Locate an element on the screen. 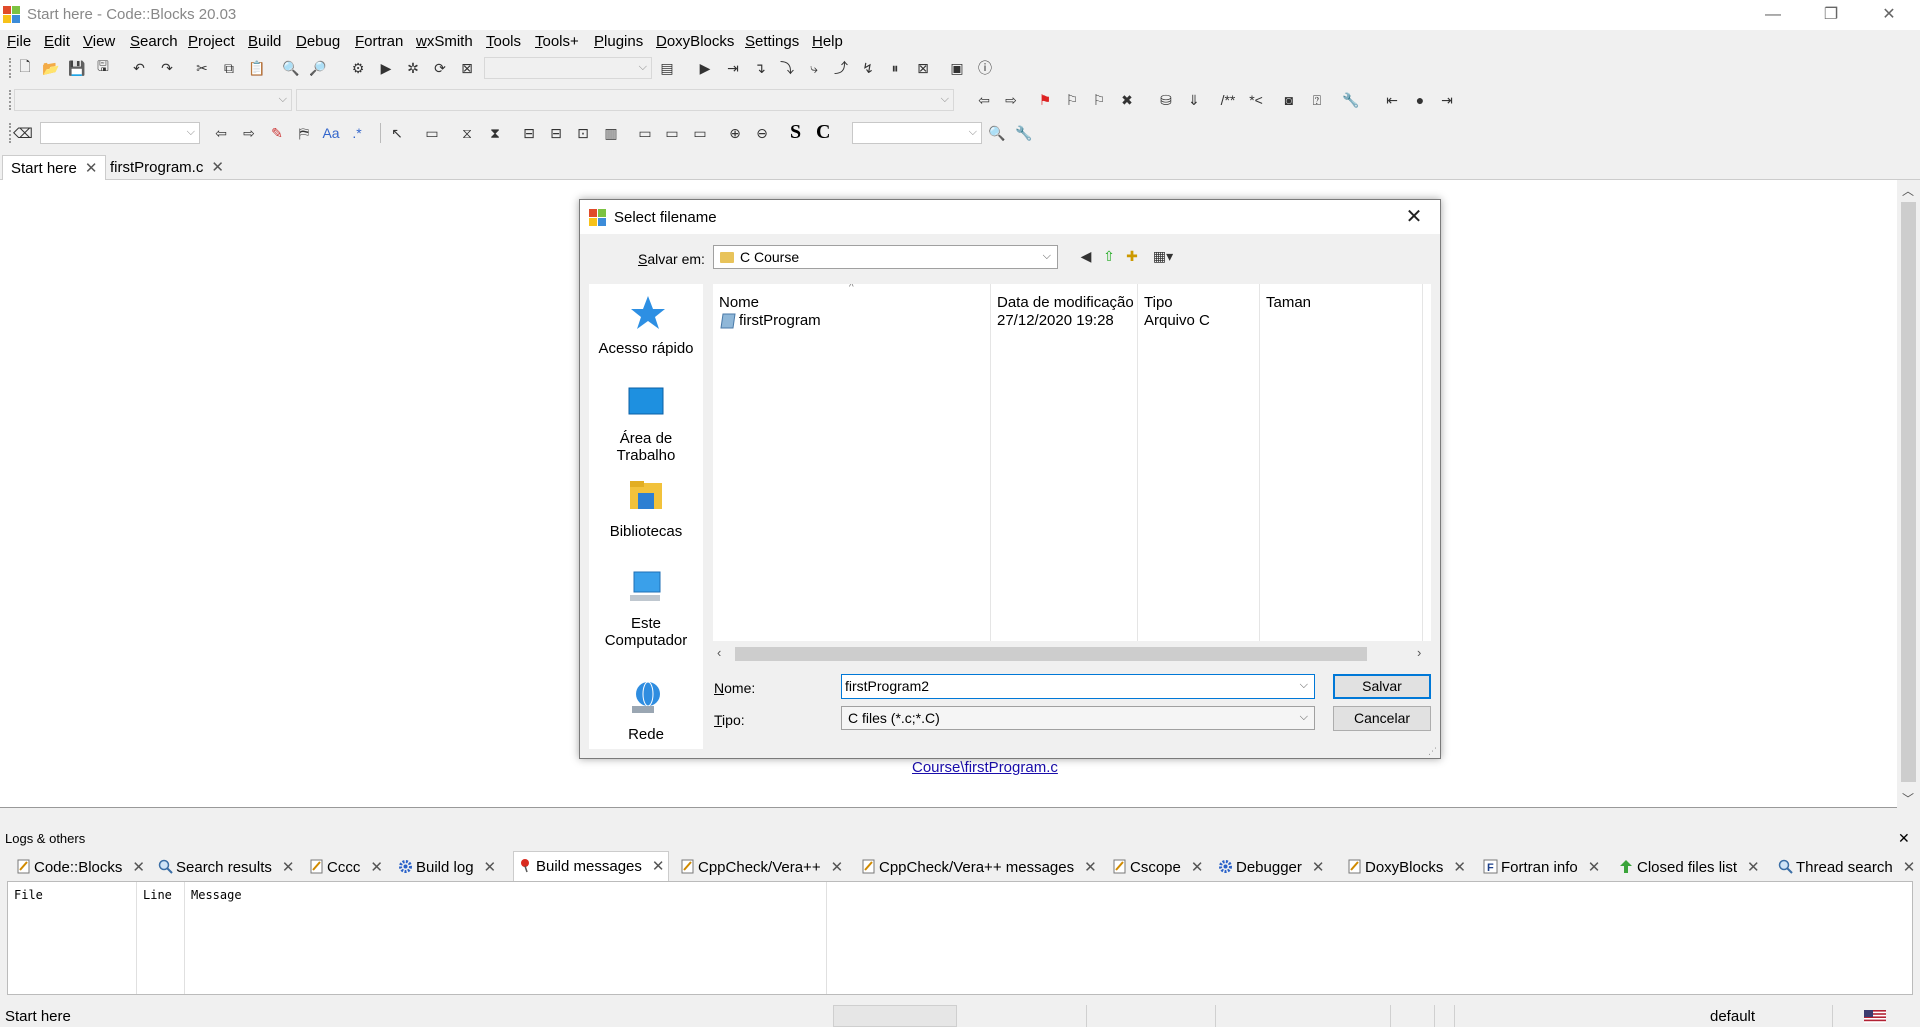 This screenshot has width=1920, height=1027. match-case-icon: Aa is located at coordinates (331, 133).